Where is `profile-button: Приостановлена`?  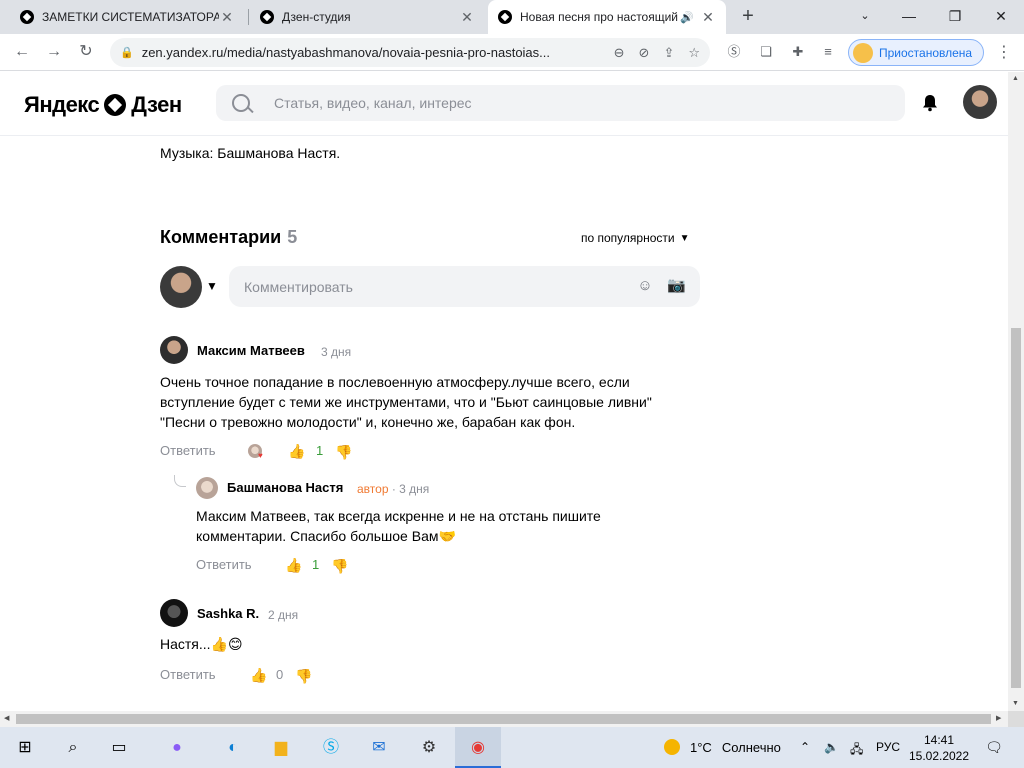 profile-button: Приостановлена is located at coordinates (916, 52).